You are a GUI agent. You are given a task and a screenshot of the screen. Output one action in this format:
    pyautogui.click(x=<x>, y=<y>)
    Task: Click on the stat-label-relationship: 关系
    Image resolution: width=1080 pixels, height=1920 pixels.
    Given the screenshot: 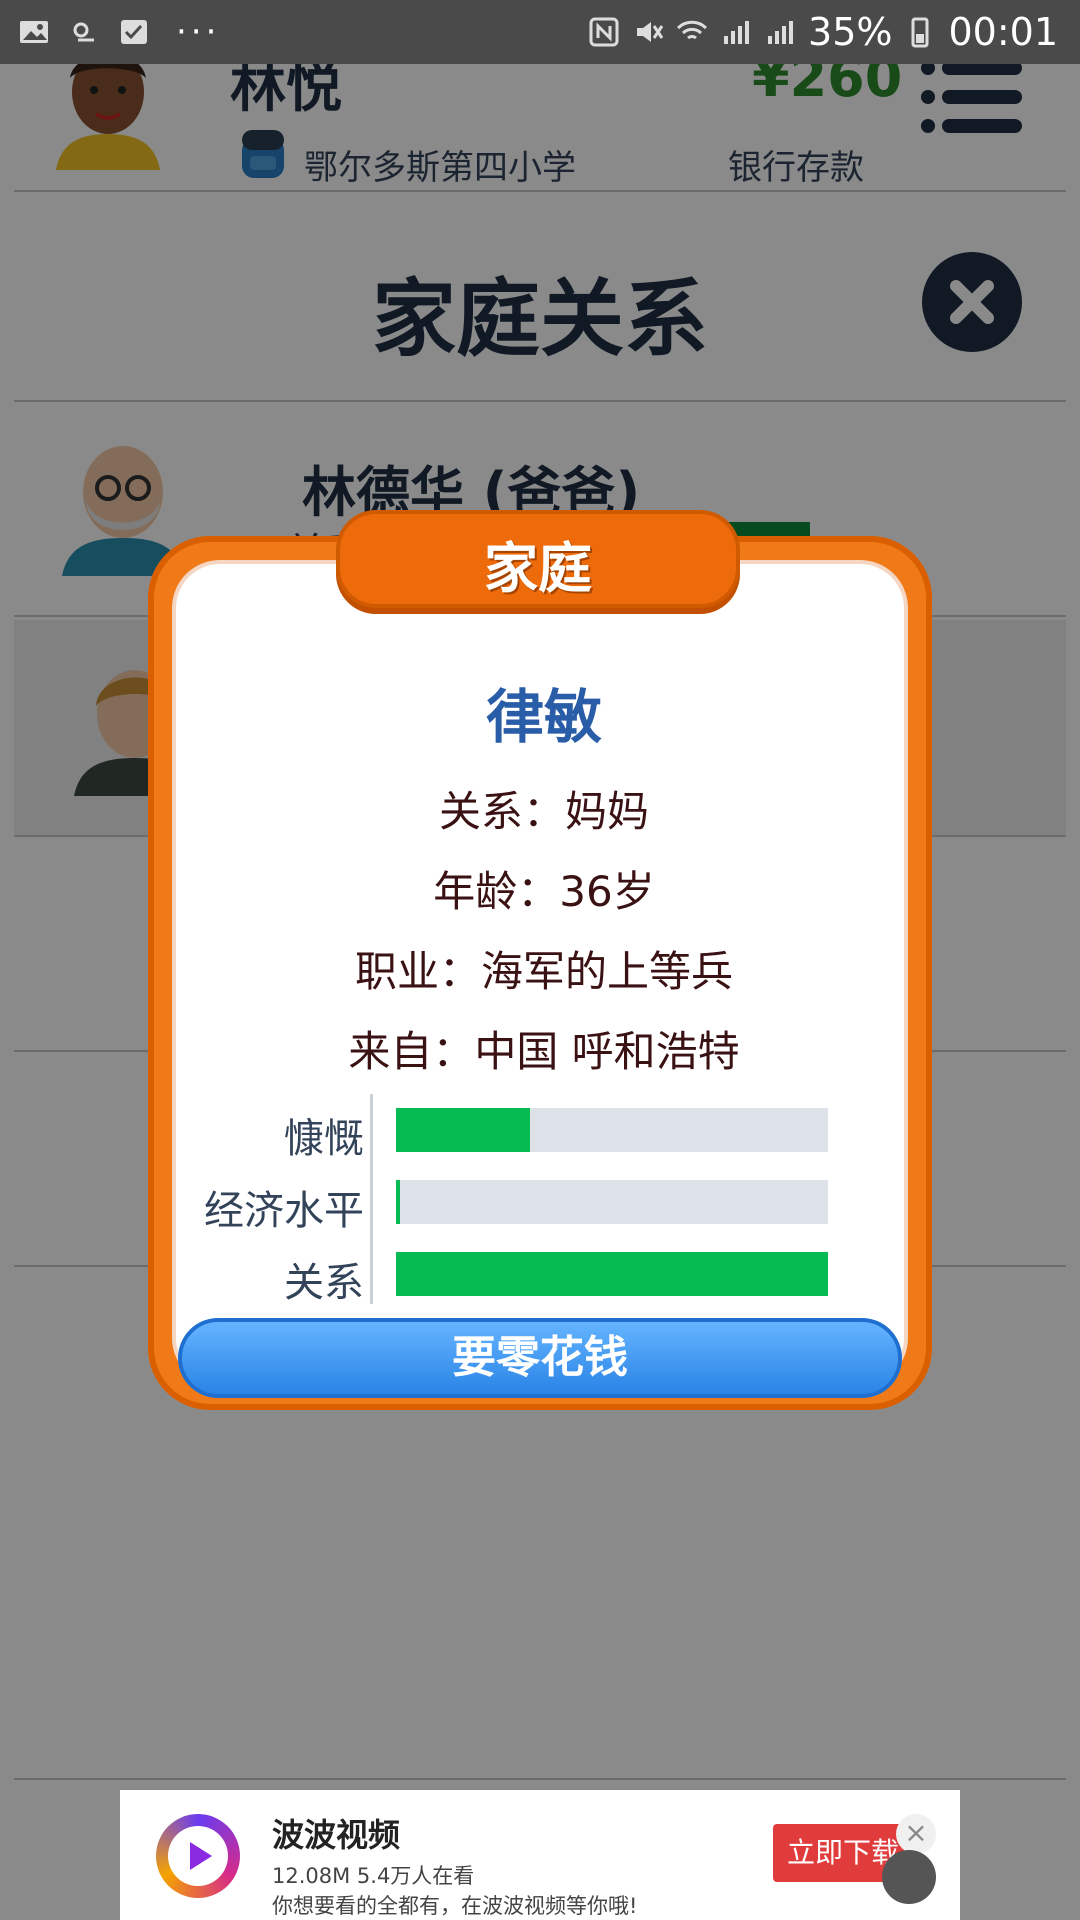 What is the action you would take?
    pyautogui.click(x=324, y=1283)
    